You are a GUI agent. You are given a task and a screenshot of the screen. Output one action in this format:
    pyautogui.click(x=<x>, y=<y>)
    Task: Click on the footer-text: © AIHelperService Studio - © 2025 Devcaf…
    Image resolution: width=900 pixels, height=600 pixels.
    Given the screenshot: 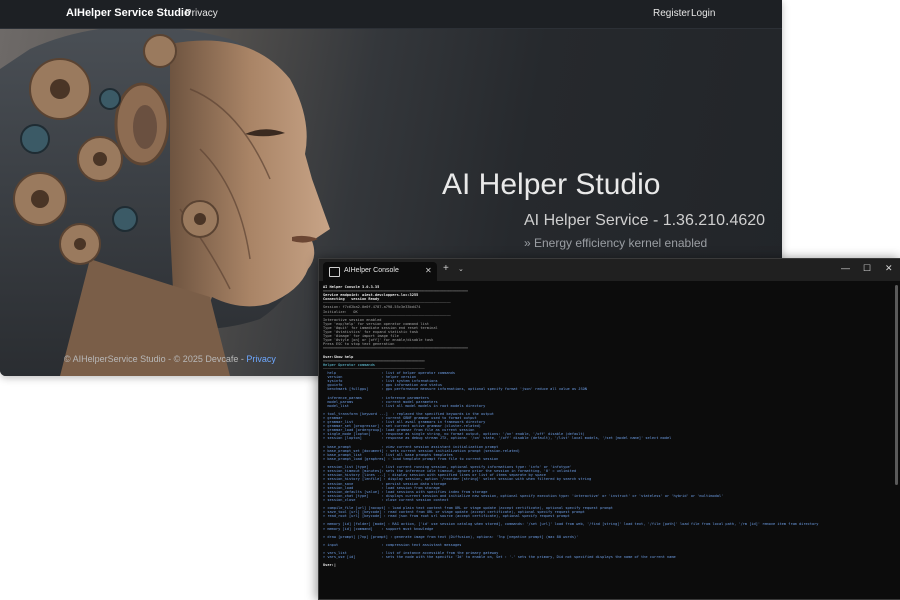 What is the action you would take?
    pyautogui.click(x=155, y=359)
    